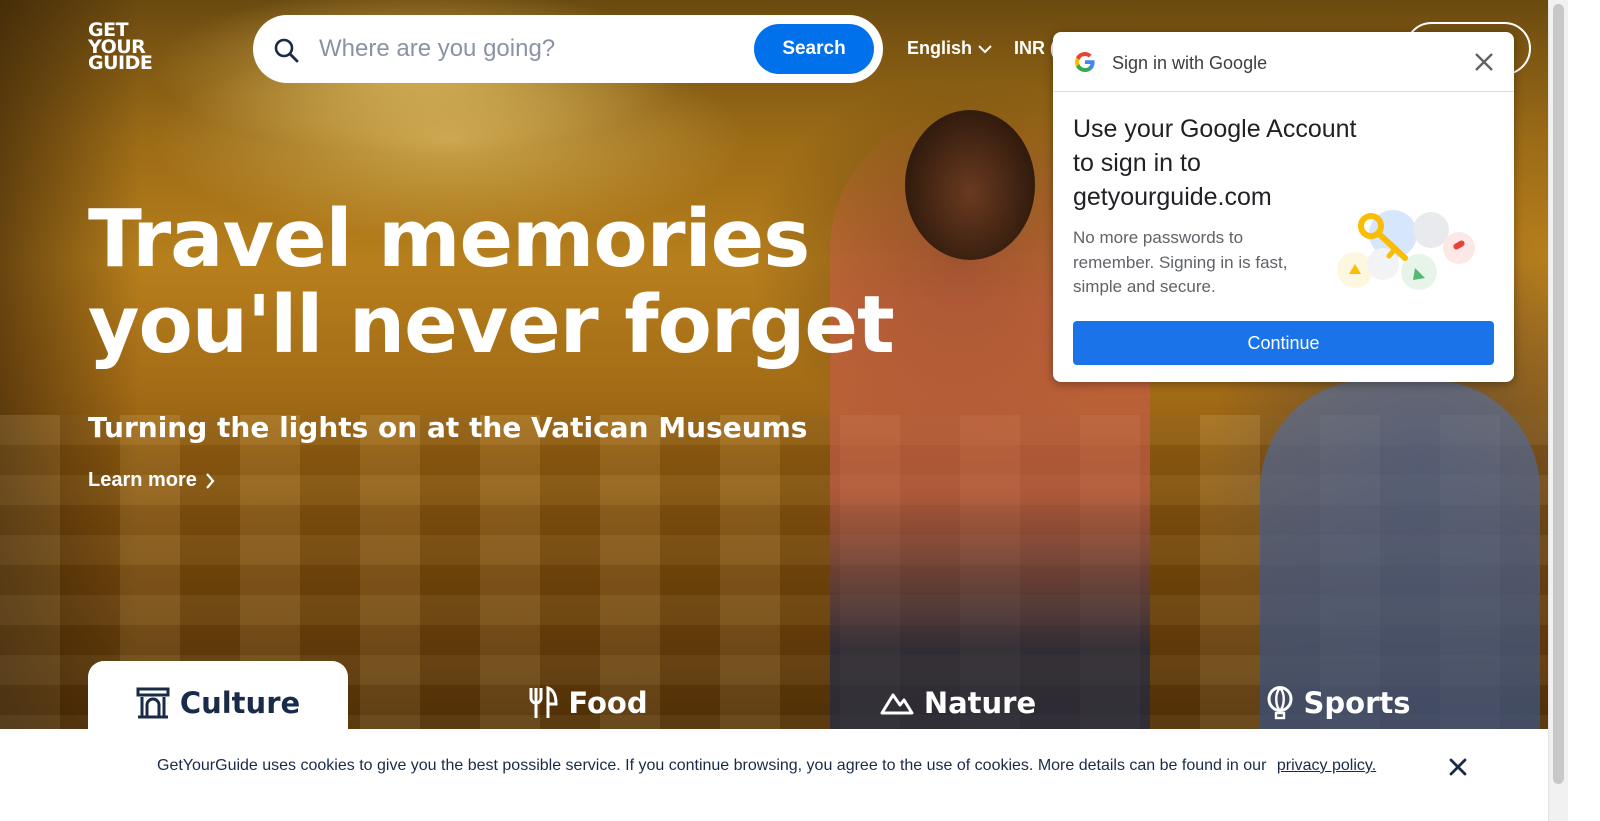 The image size is (1600, 821). I want to click on language-selector: English, so click(949, 48).